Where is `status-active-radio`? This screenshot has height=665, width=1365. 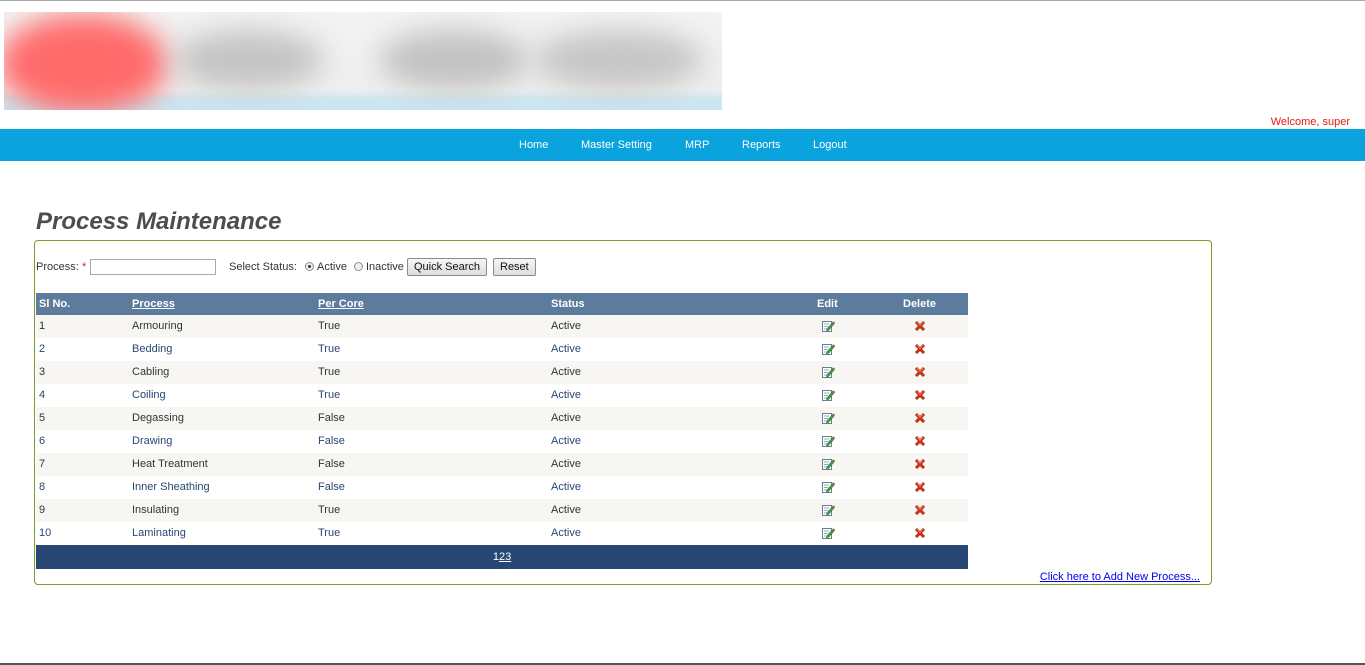 status-active-radio is located at coordinates (309, 266).